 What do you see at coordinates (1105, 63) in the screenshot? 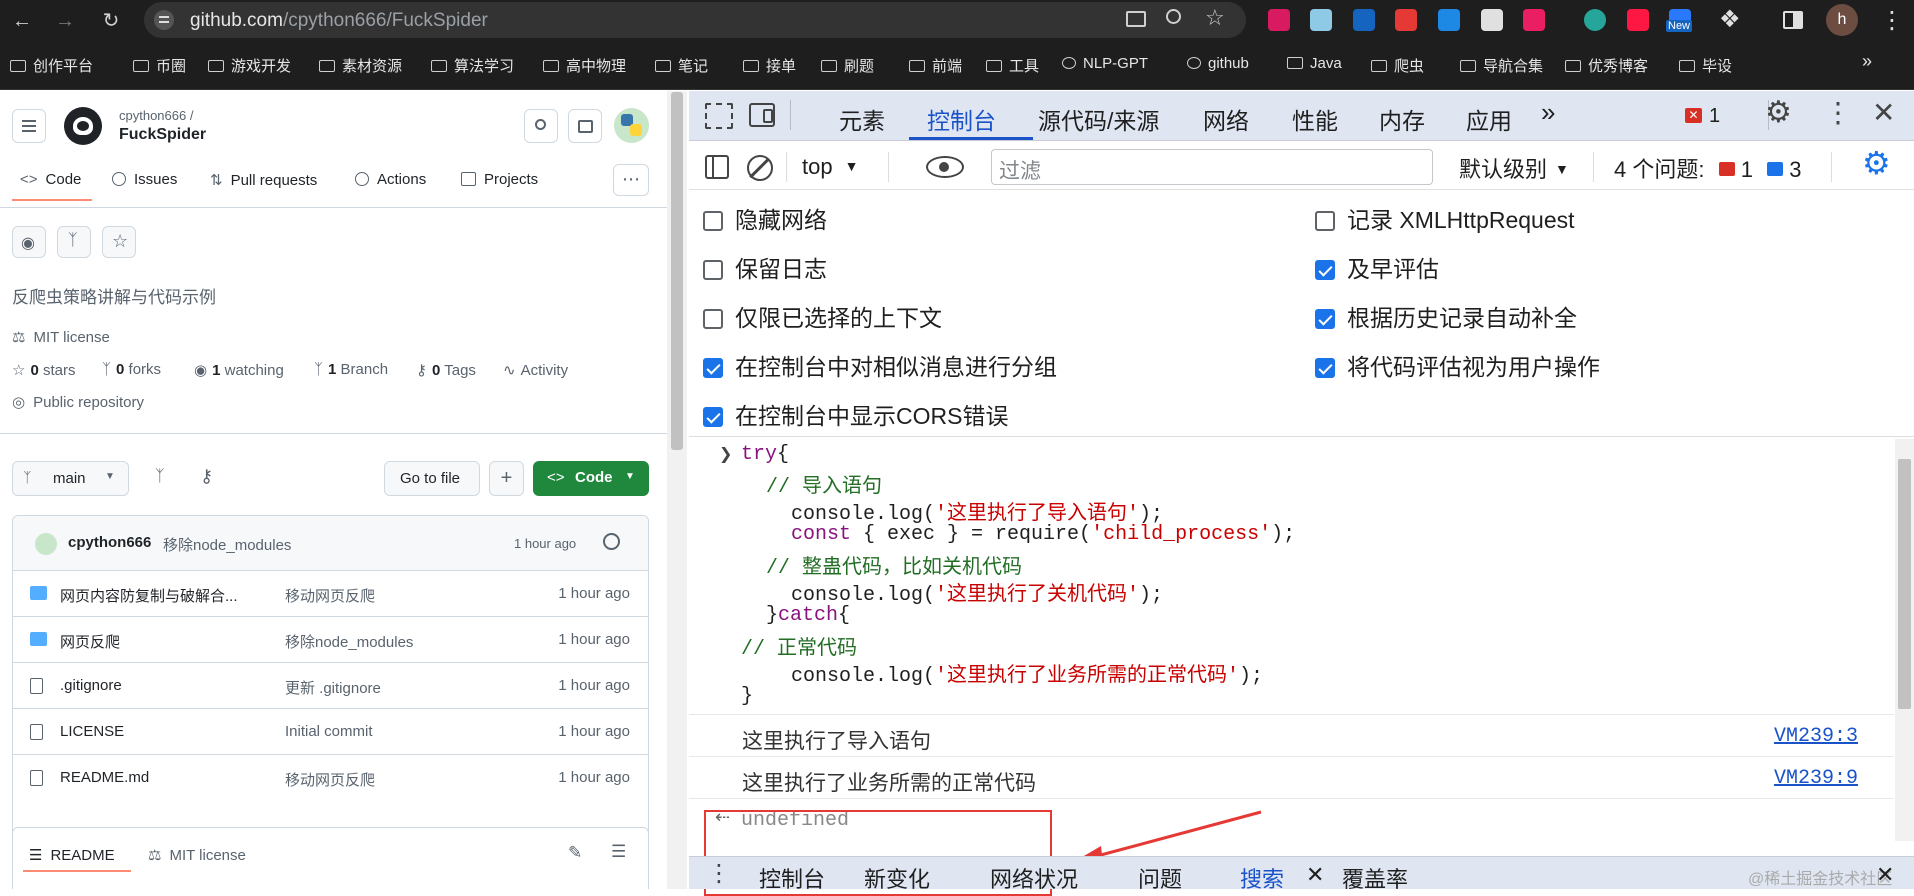
I see `bookmark-link: NLP-GPT` at bounding box center [1105, 63].